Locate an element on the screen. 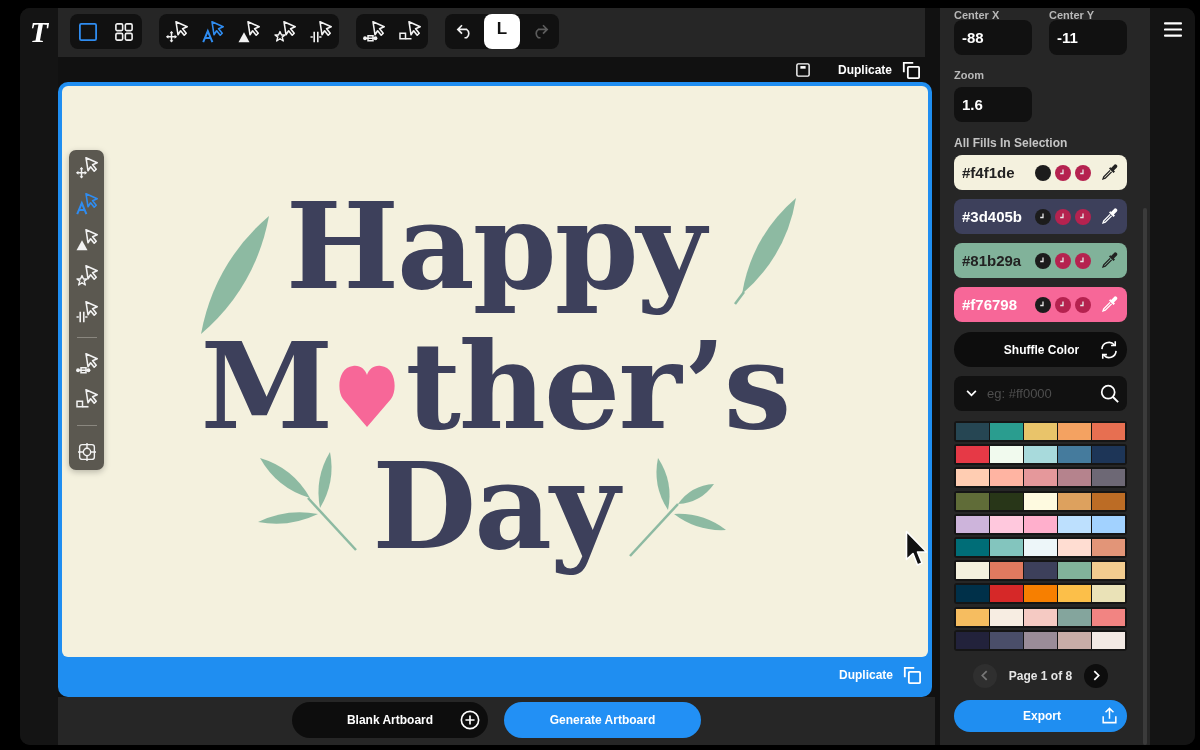 Image resolution: width=1200 pixels, height=750 pixels. plus-circle-icon is located at coordinates (470, 720).